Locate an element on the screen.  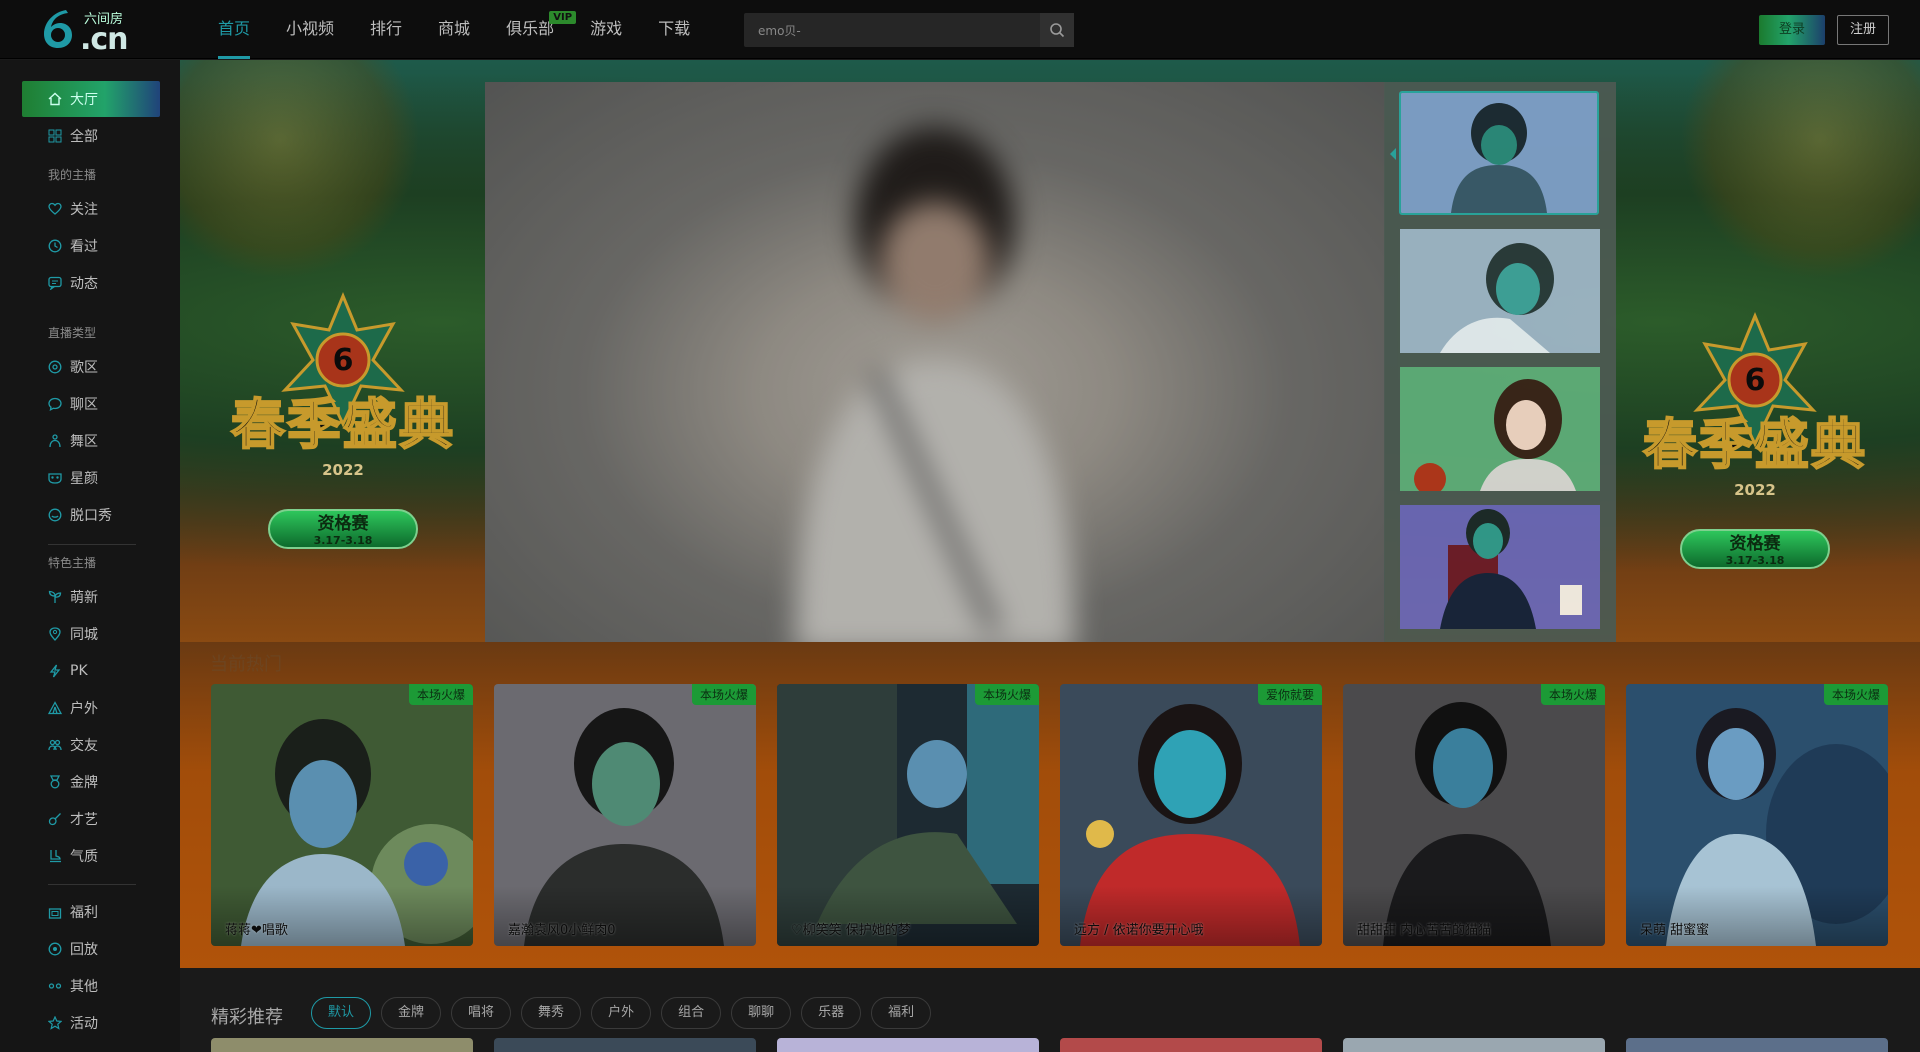
sidebar-item-song: 歌区 is located at coordinates (91, 367).